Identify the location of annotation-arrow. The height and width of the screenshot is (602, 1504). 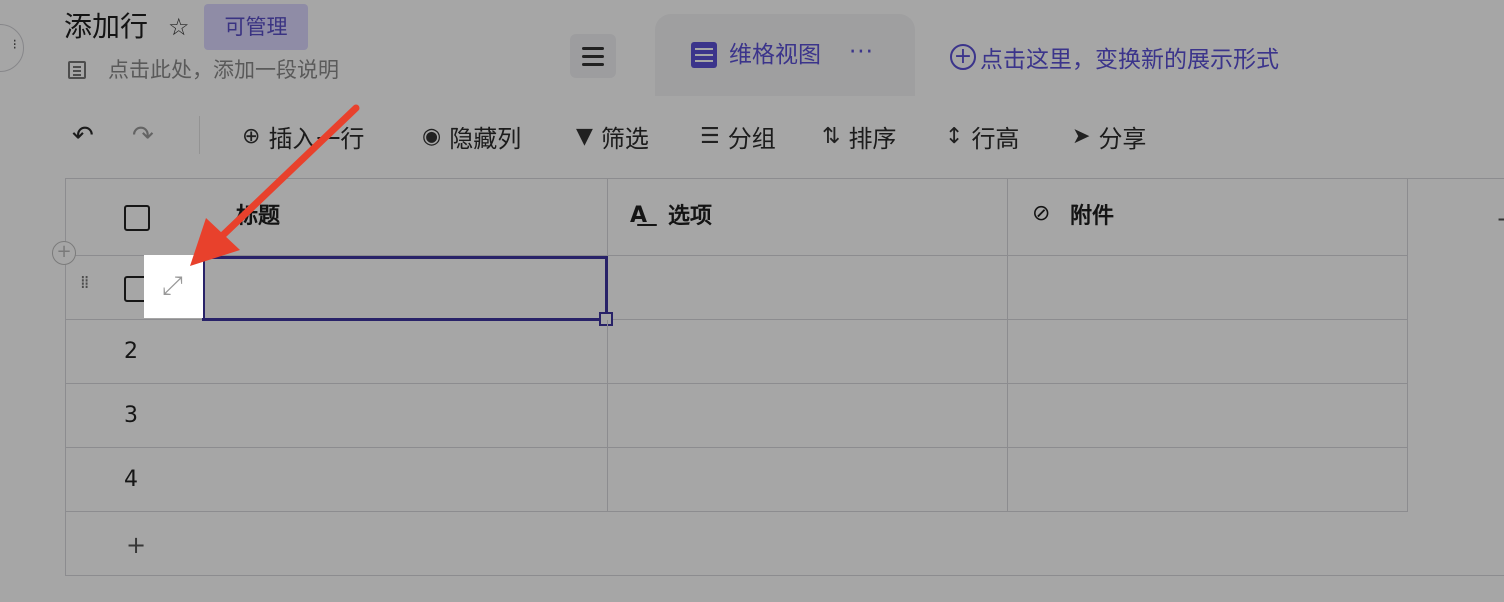
(275, 185).